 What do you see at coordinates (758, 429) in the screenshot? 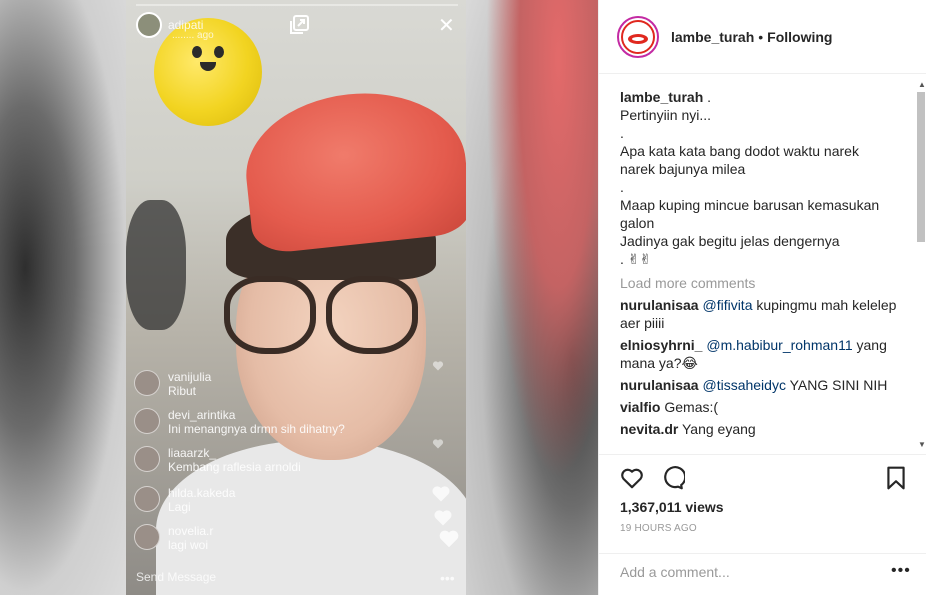
I see `comment-item: nevita.dr Yang eyang` at bounding box center [758, 429].